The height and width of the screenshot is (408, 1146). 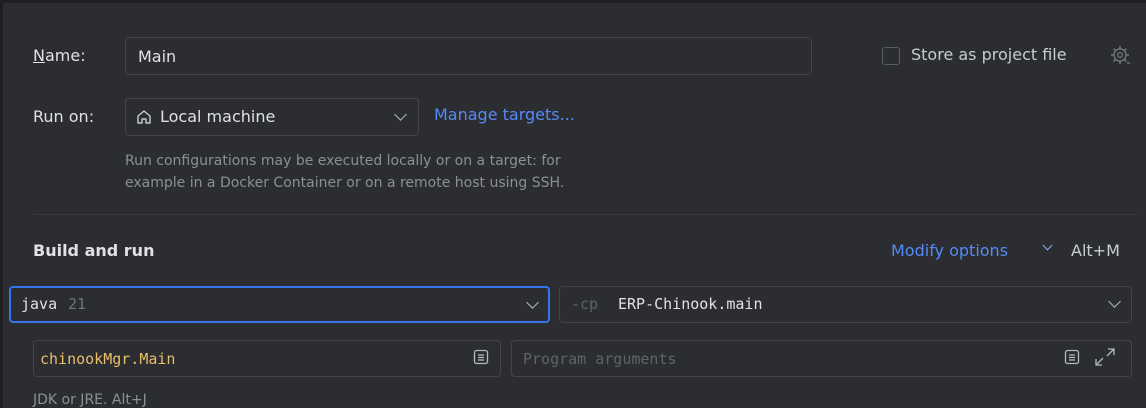 What do you see at coordinates (218, 116) in the screenshot?
I see `run-on-target-value: Local machine` at bounding box center [218, 116].